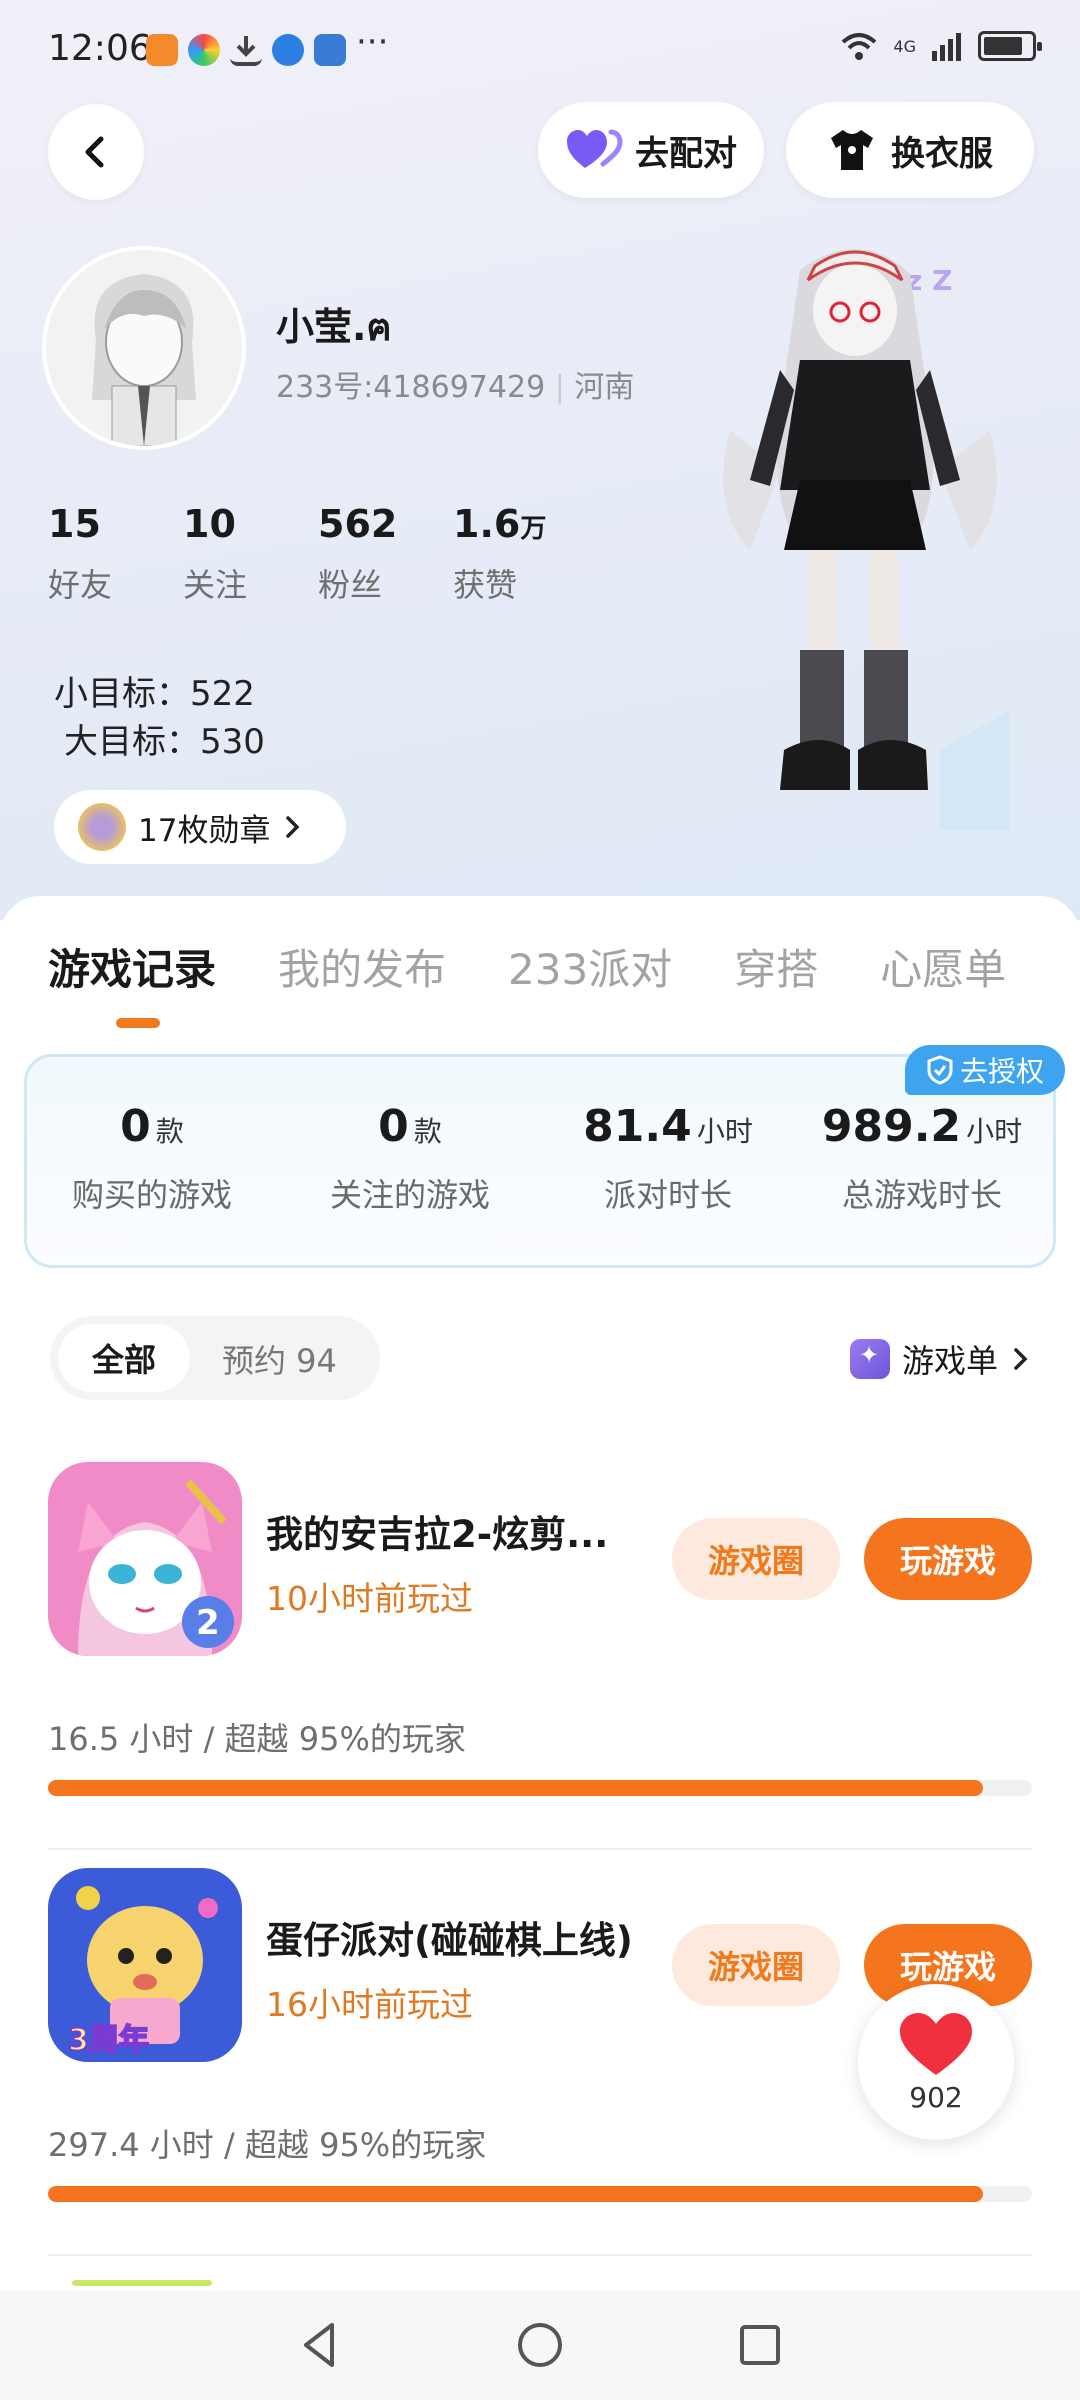 Image resolution: width=1080 pixels, height=2400 pixels. I want to click on summary-total-time: 989.2 小时 总游戏时长, so click(922, 1158).